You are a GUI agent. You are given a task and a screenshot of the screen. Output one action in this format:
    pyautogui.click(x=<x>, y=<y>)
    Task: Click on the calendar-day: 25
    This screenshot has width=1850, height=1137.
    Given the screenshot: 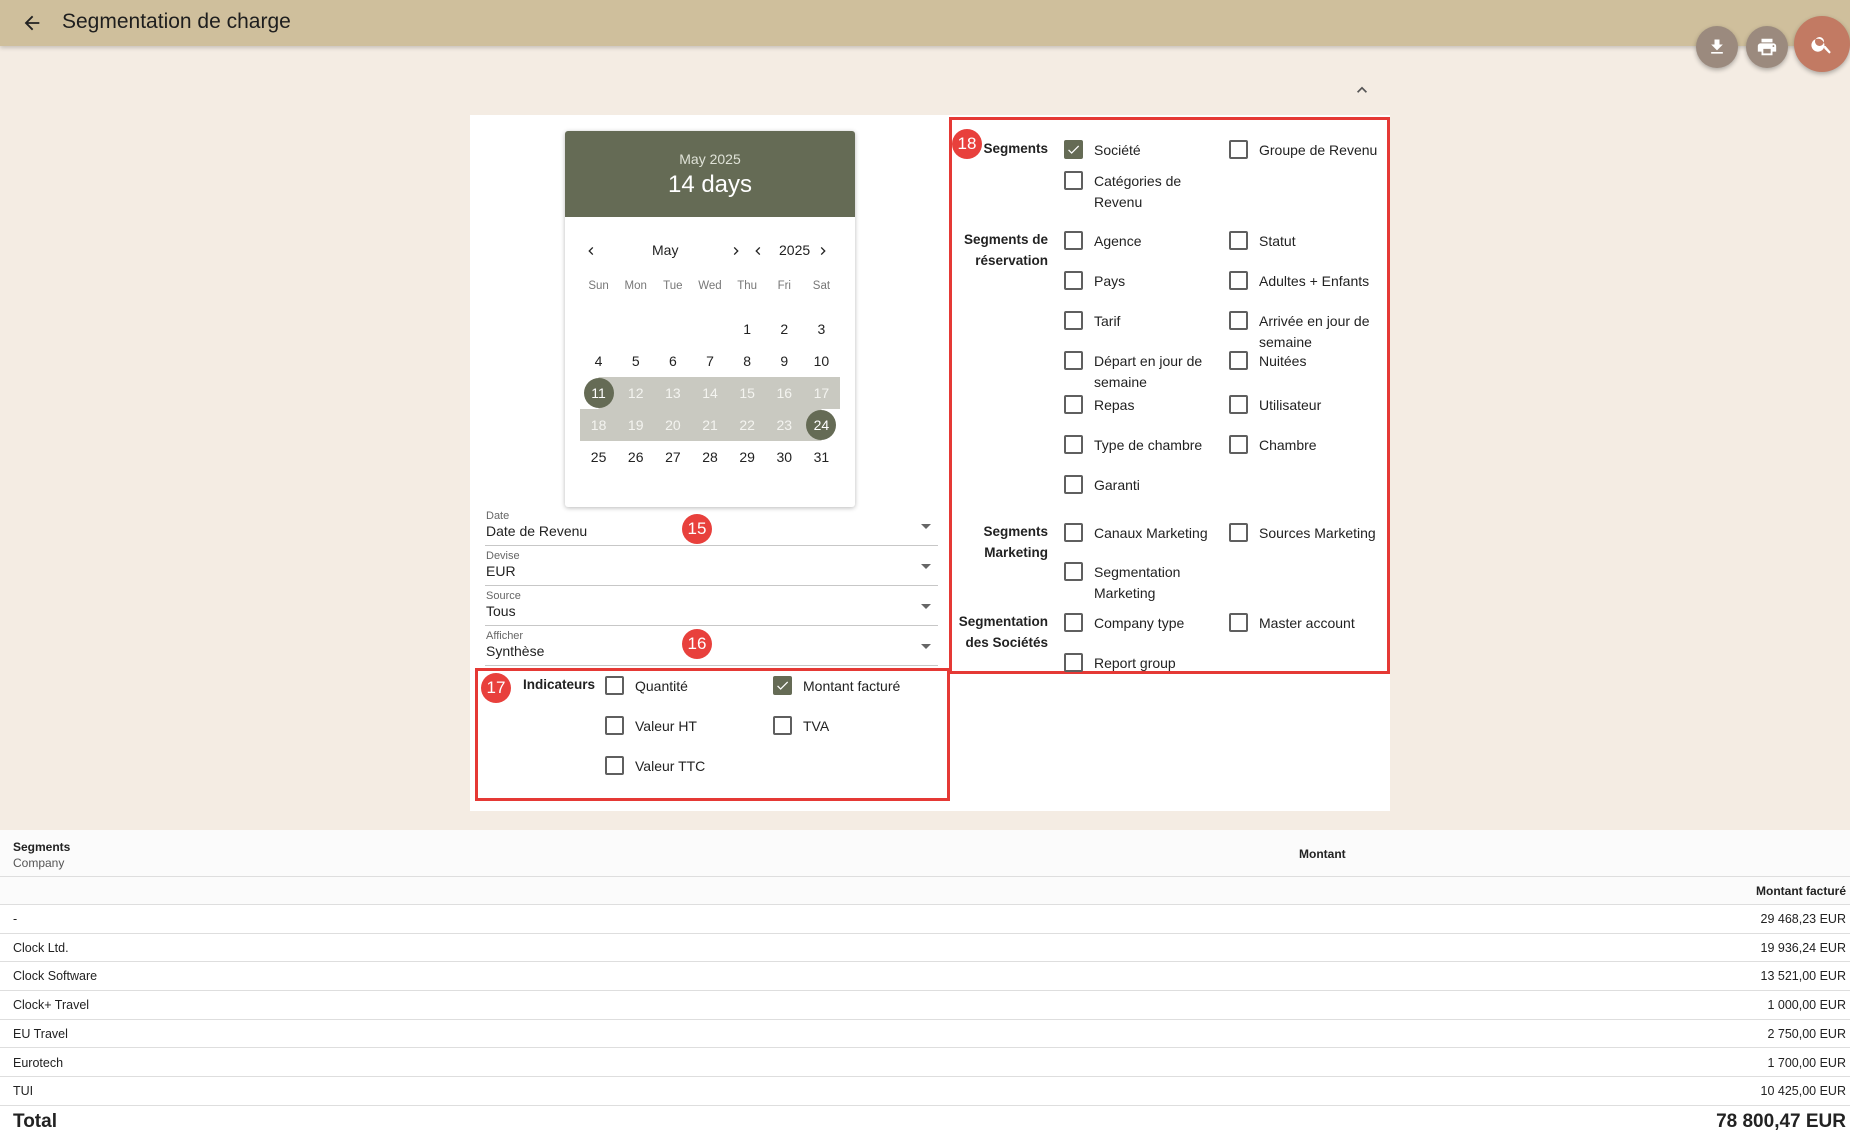 What is the action you would take?
    pyautogui.click(x=598, y=457)
    